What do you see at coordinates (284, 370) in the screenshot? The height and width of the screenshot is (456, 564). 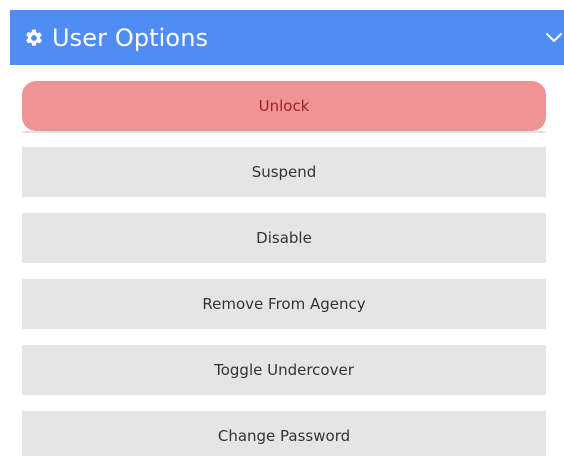 I see `toggle-undercover-button: Toggle Undercover` at bounding box center [284, 370].